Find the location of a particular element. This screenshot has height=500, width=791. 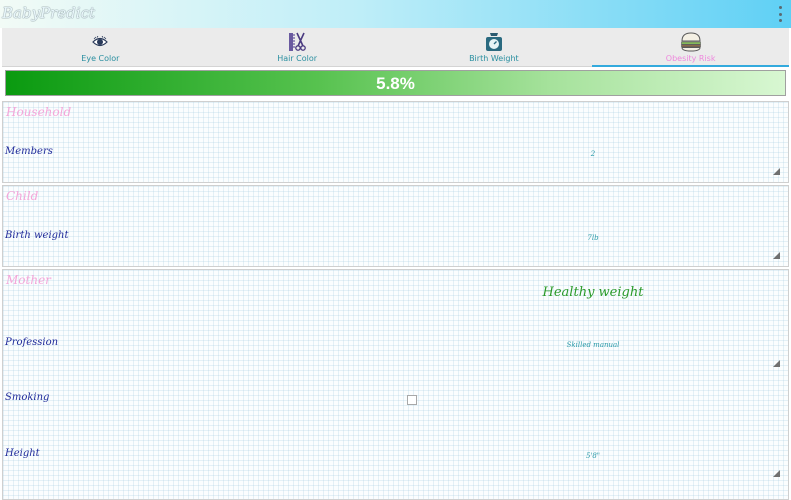

height-label: Height is located at coordinates (22, 453).